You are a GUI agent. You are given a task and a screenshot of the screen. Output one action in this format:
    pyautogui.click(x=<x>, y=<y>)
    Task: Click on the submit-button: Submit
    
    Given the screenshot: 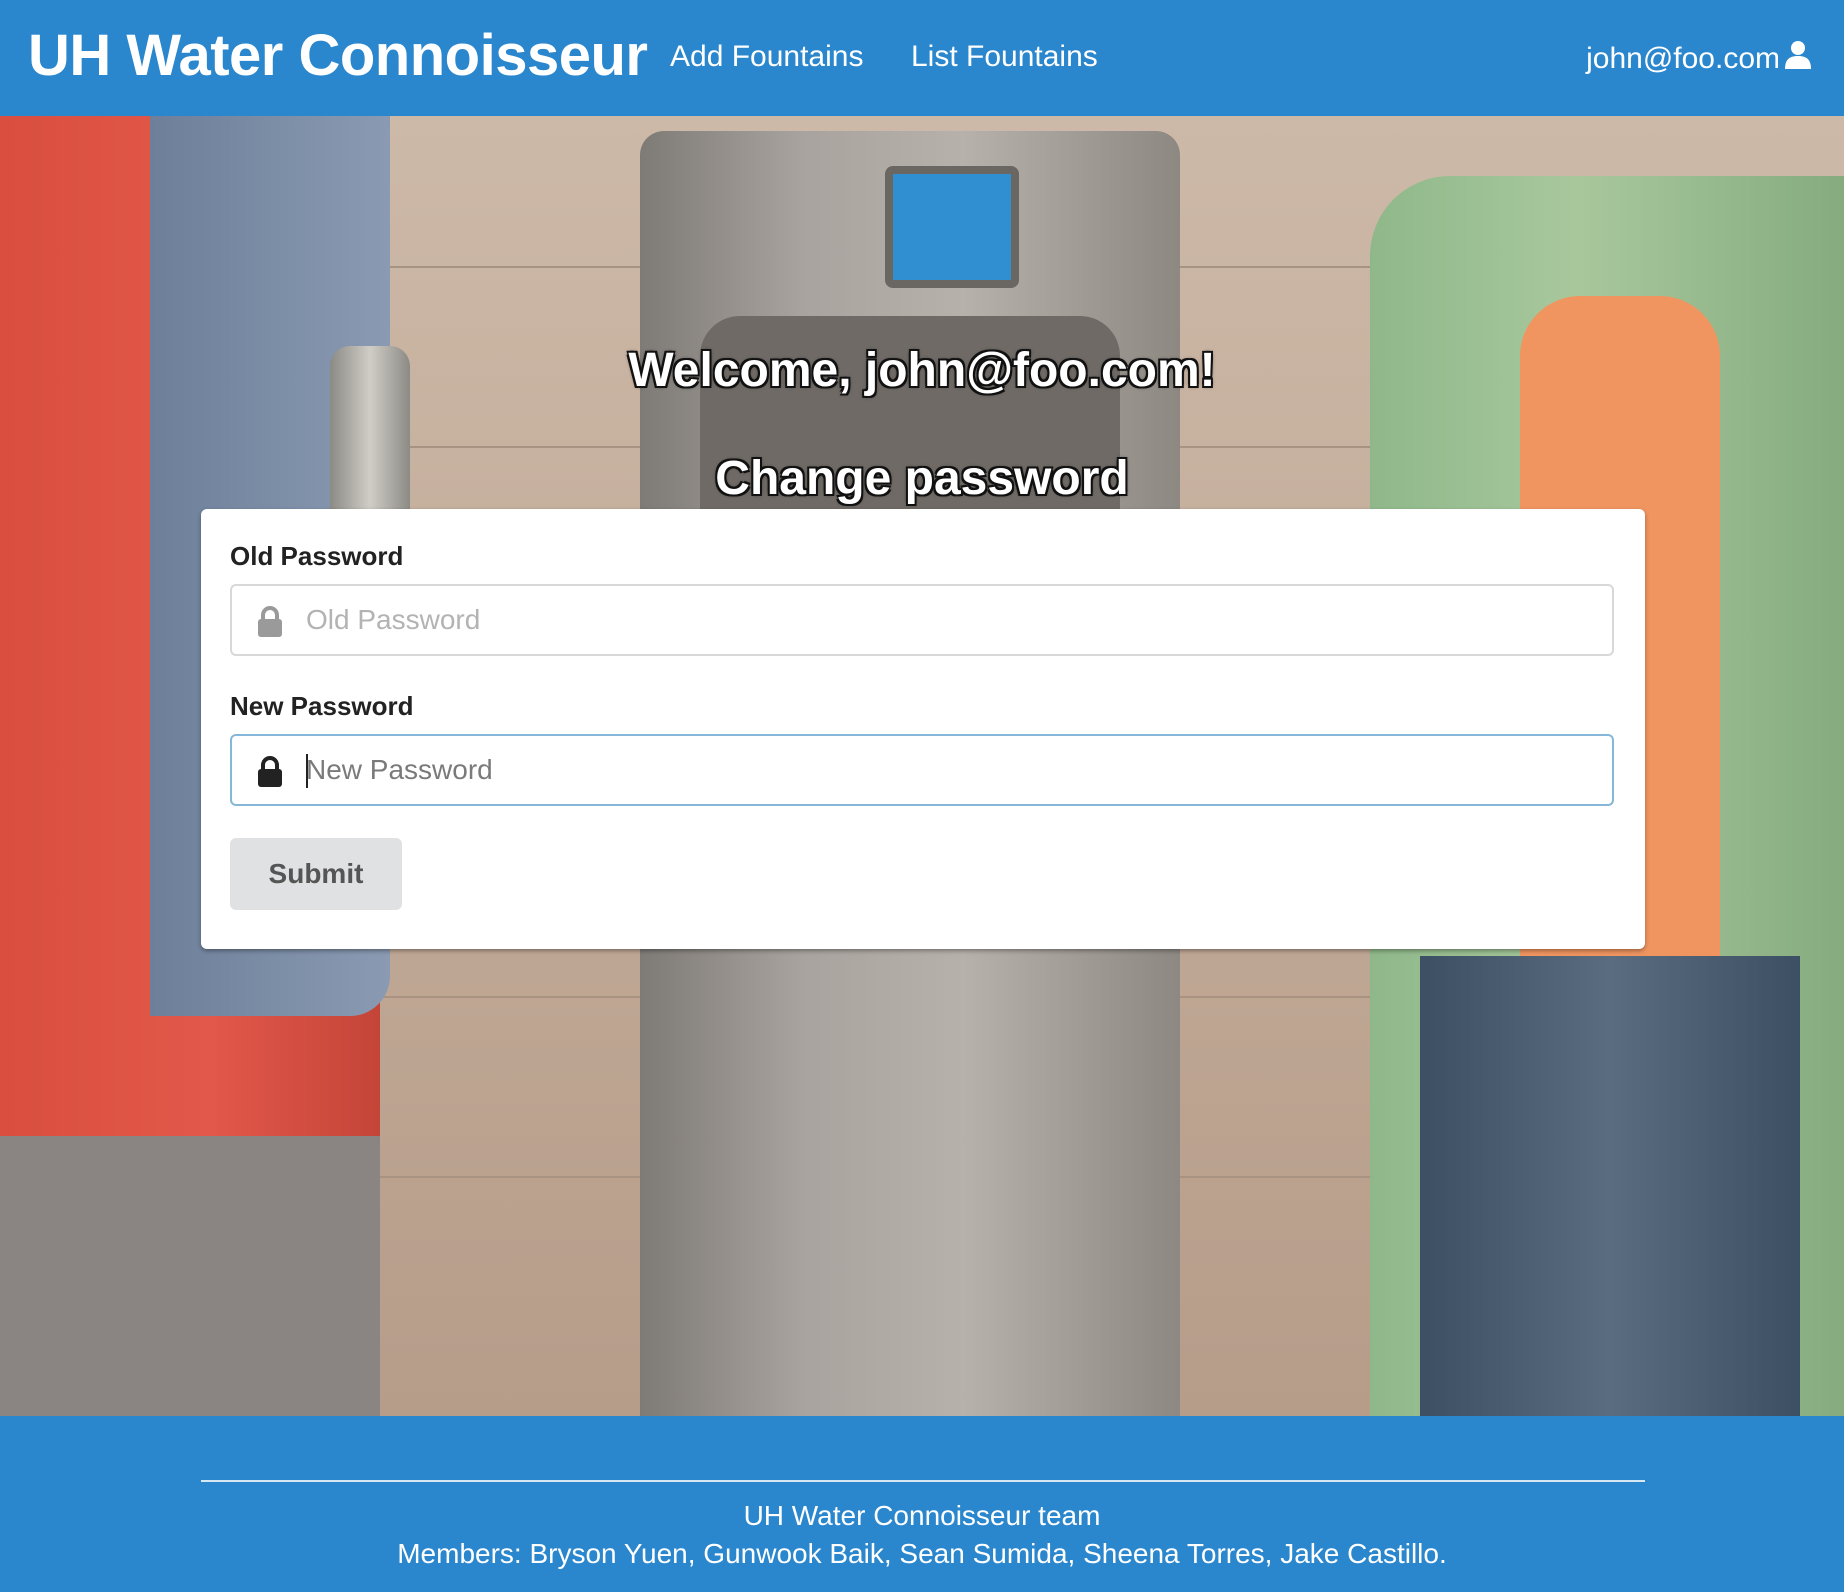 What is the action you would take?
    pyautogui.click(x=316, y=874)
    